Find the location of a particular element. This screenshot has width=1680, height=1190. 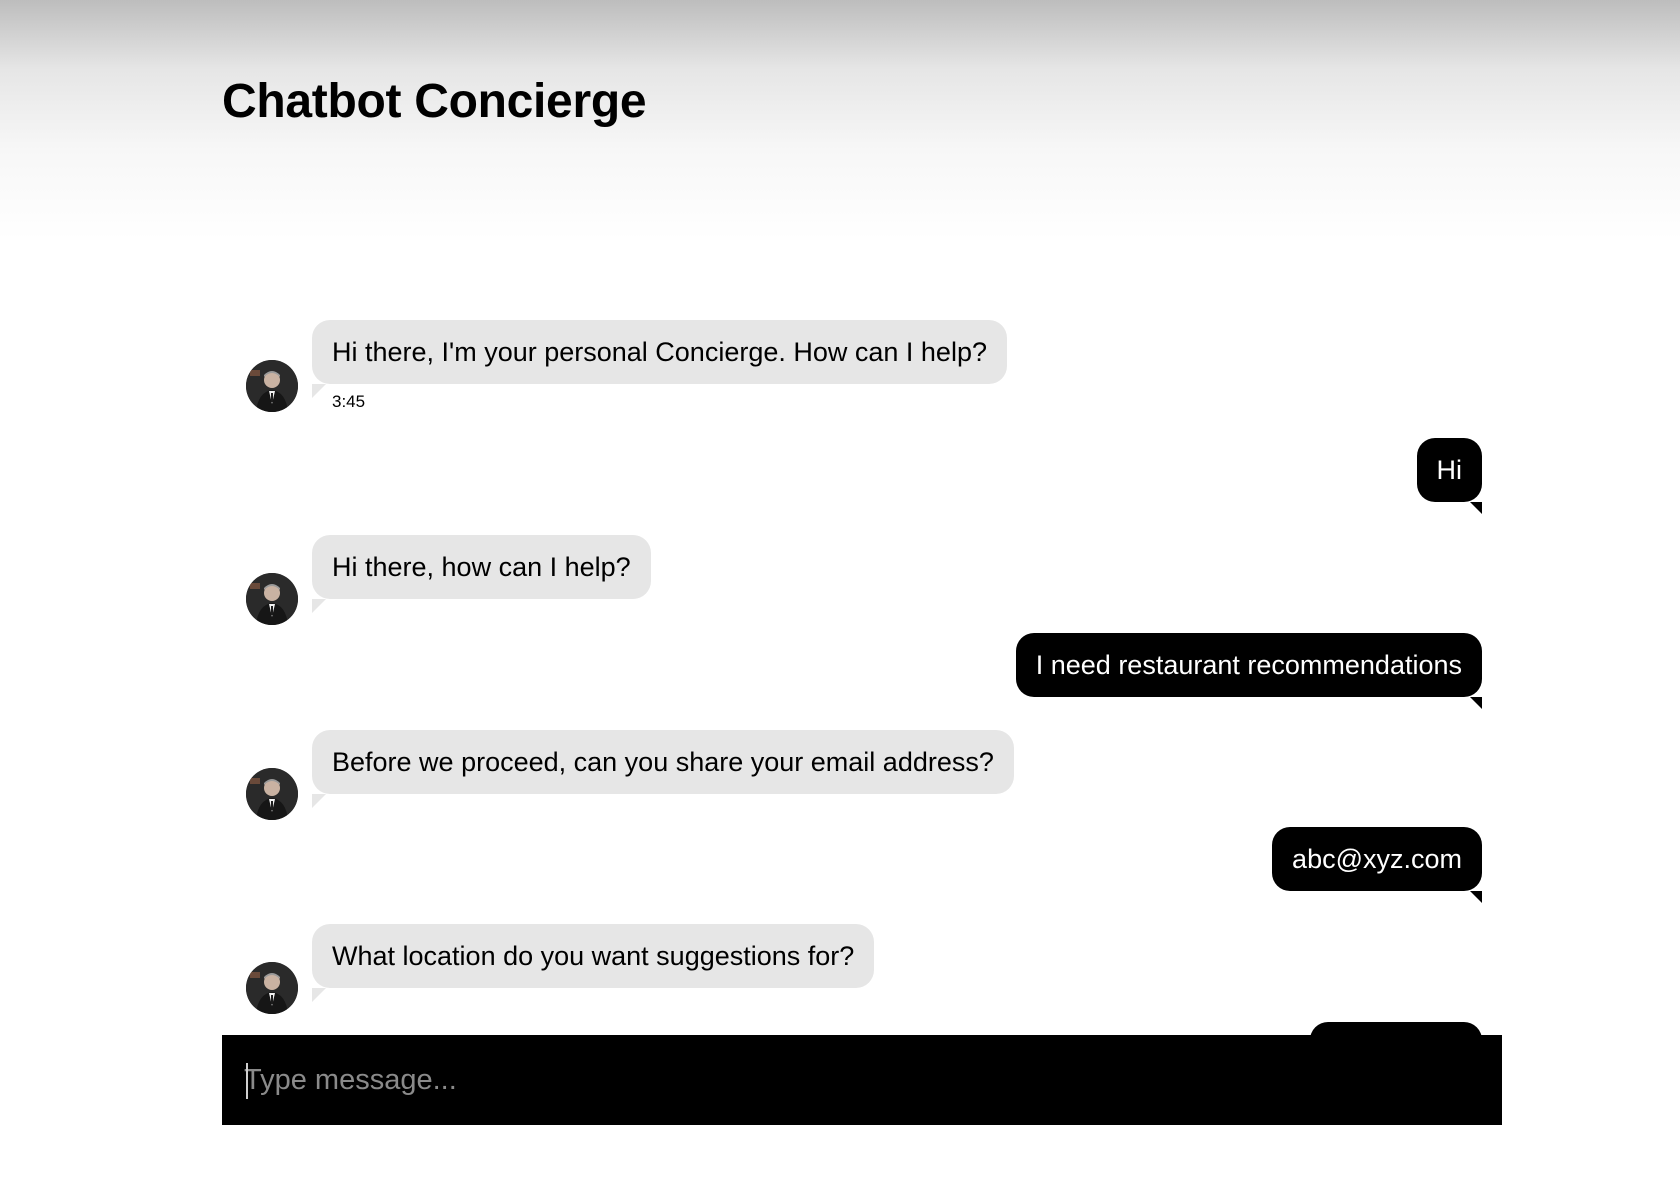

user-message is located at coordinates (852, 1028).